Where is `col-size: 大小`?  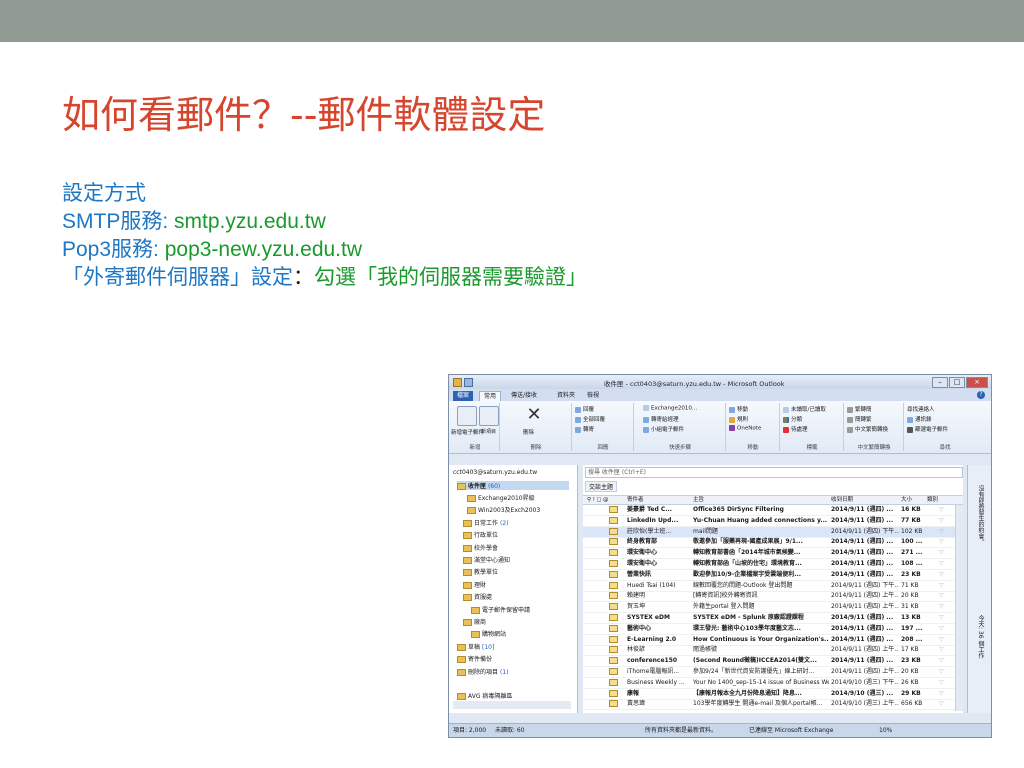
col-size: 大小 is located at coordinates (906, 500).